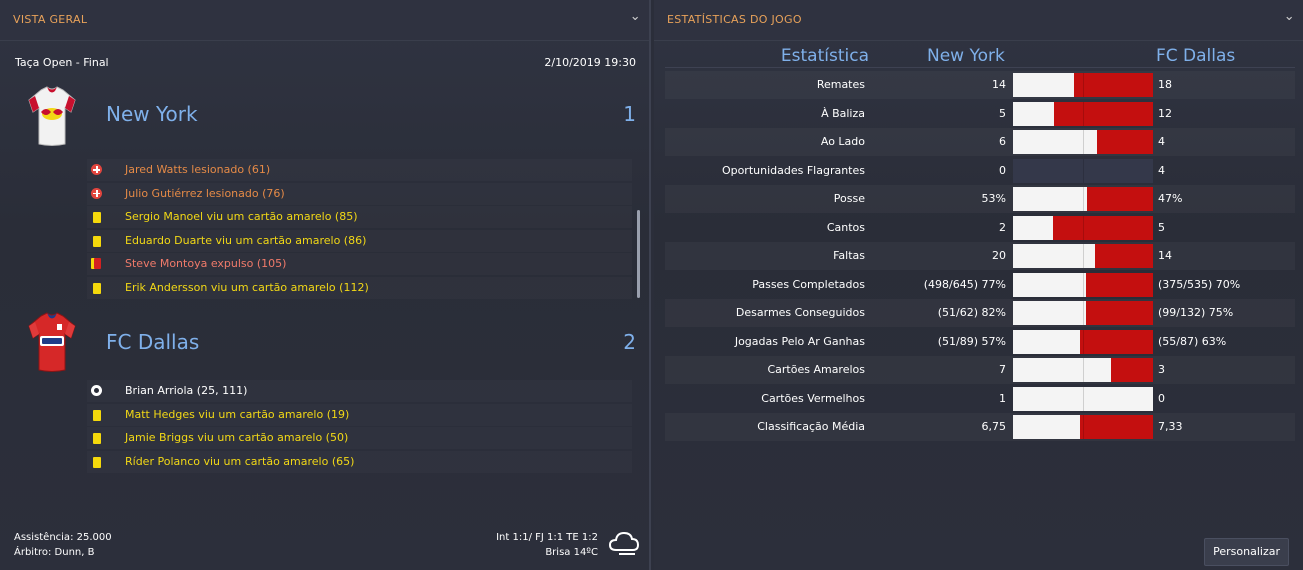 The image size is (1303, 570). What do you see at coordinates (359, 217) in the screenshot?
I see `event-row: Sergio Manoel viu um cartão amarelo (85)` at bounding box center [359, 217].